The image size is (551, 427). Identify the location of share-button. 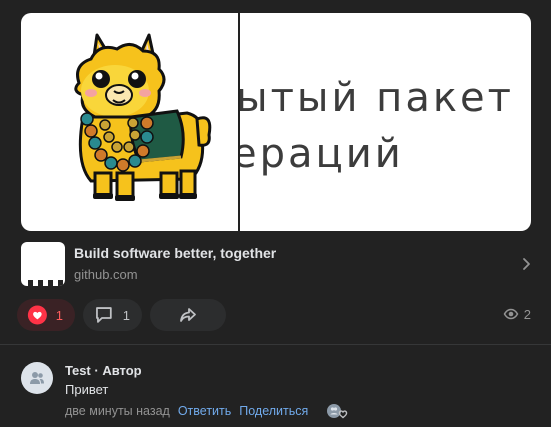
(188, 315).